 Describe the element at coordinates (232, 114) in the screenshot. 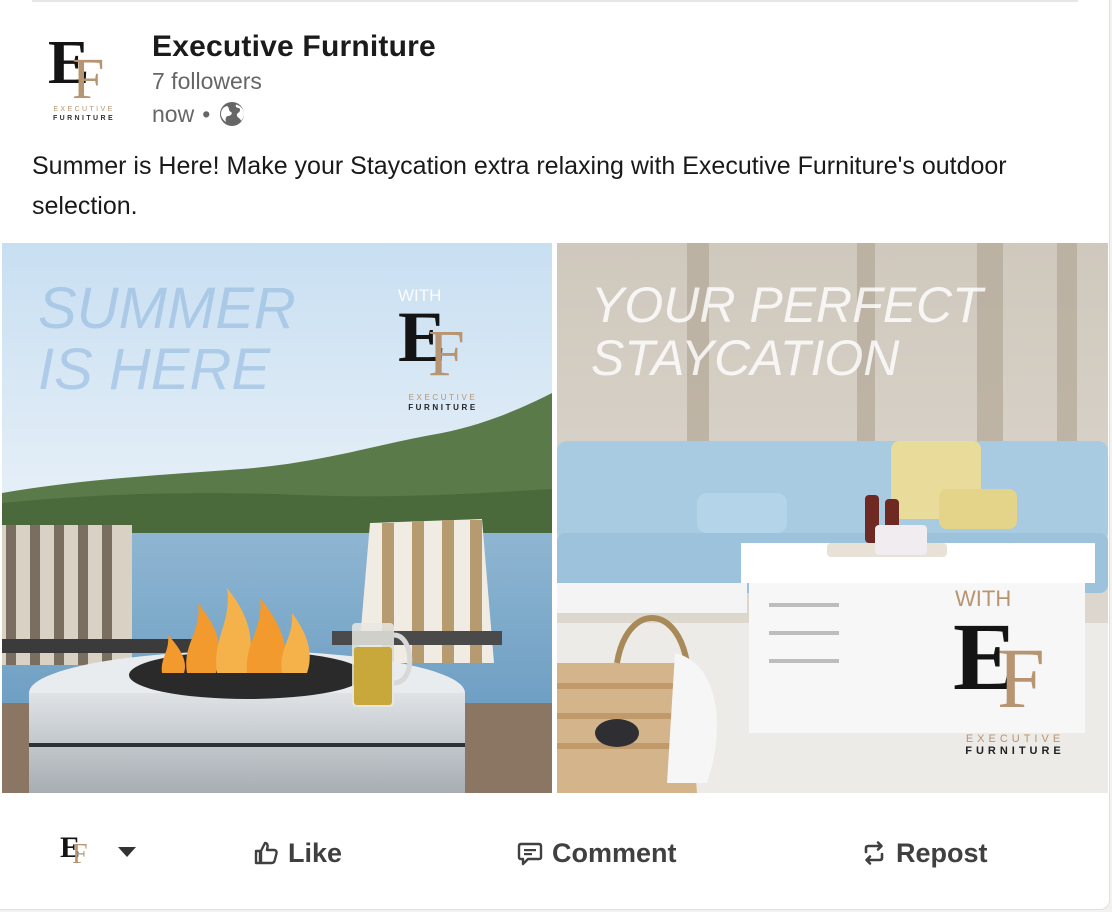

I see `globe-icon` at that location.